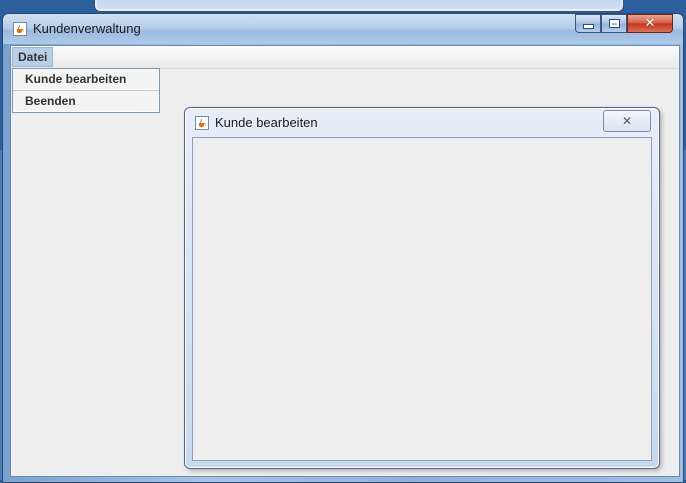 The height and width of the screenshot is (483, 686). I want to click on menu-item-beenden: Beenden, so click(86, 101).